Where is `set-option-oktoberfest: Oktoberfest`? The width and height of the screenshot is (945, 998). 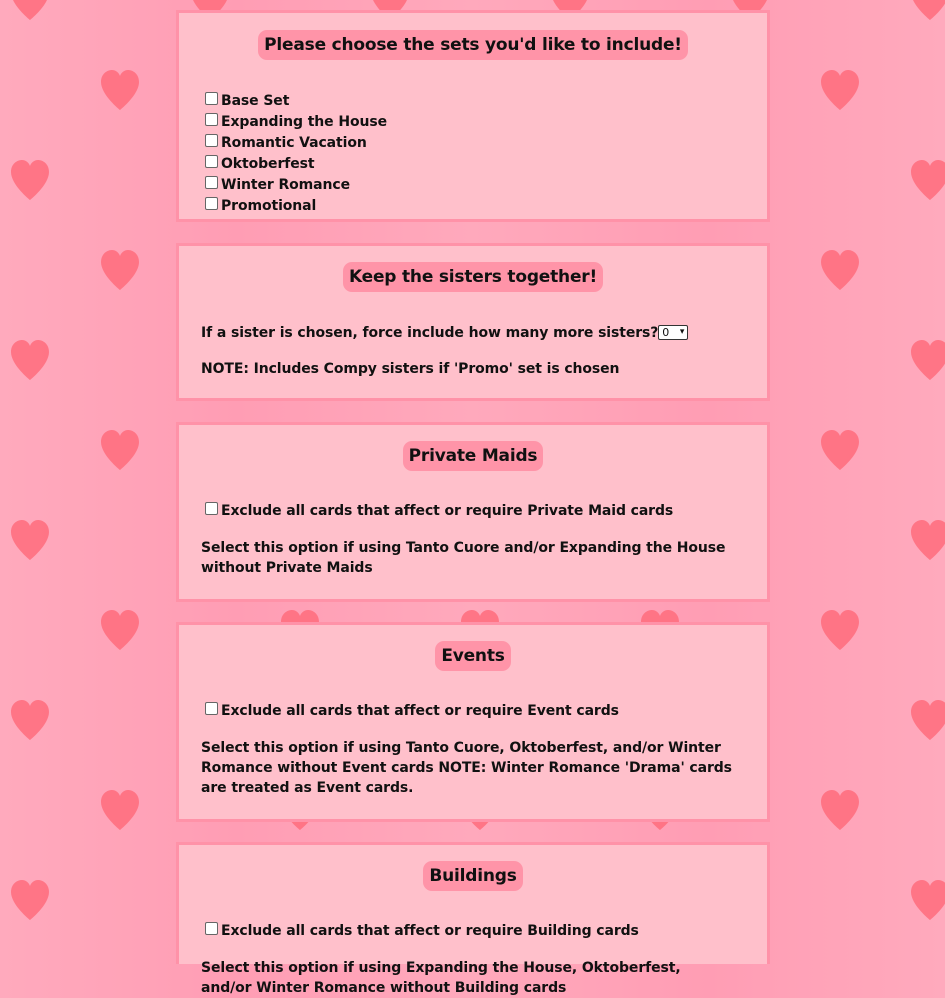 set-option-oktoberfest: Oktoberfest is located at coordinates (260, 163).